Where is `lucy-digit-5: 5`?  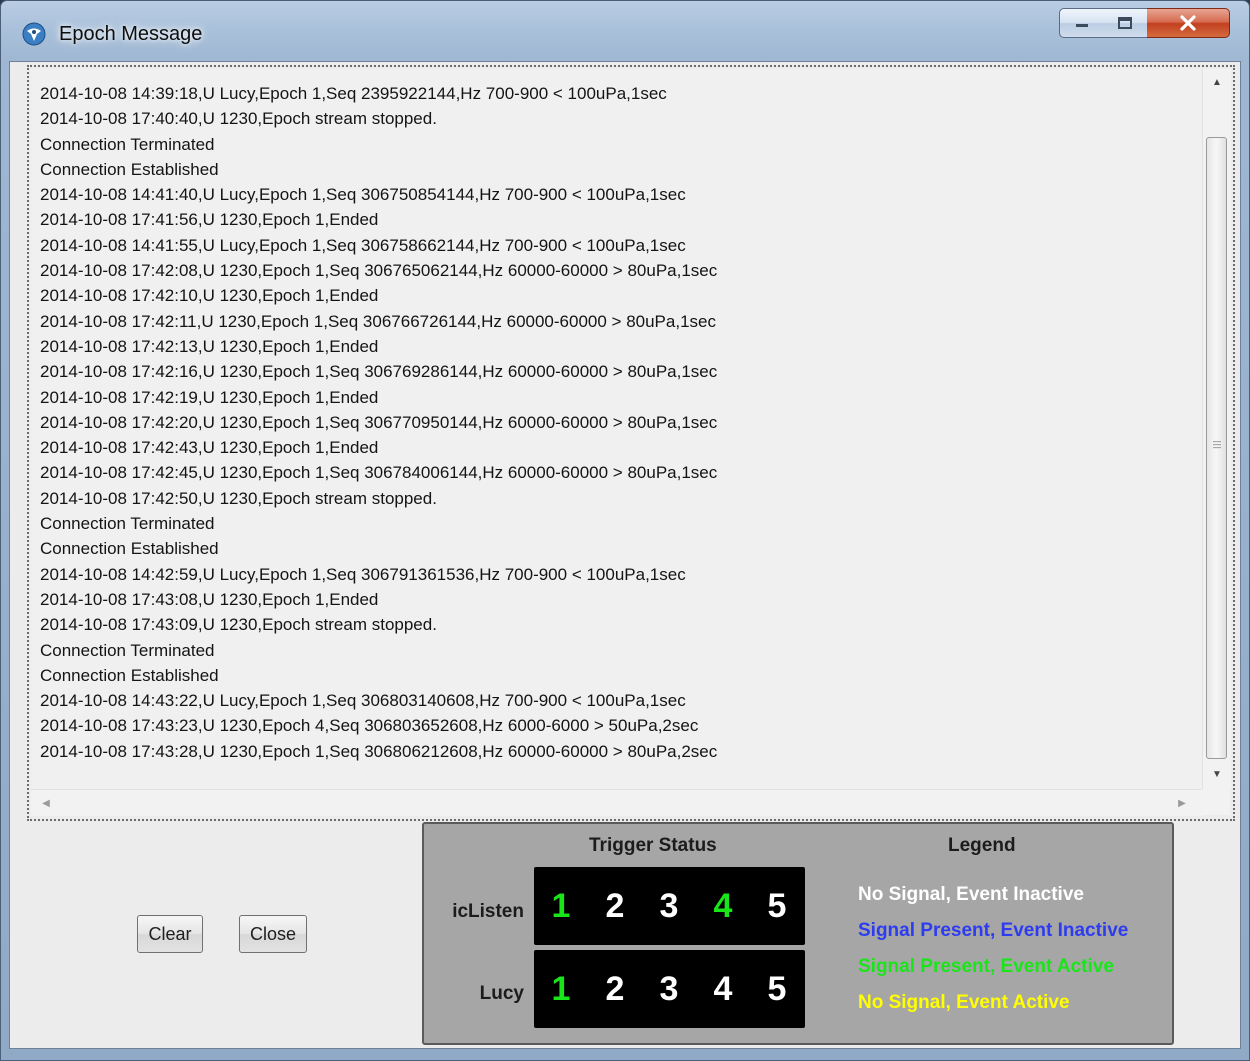 lucy-digit-5: 5 is located at coordinates (777, 989).